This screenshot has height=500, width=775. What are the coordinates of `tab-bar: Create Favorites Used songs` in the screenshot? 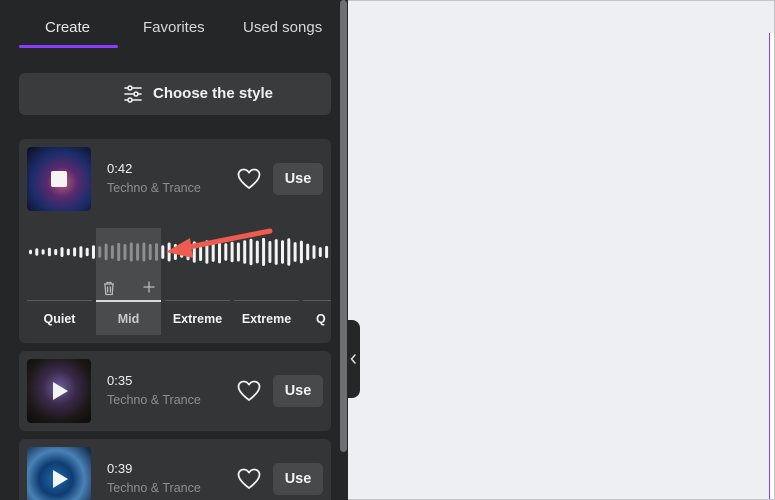 It's located at (170, 28).